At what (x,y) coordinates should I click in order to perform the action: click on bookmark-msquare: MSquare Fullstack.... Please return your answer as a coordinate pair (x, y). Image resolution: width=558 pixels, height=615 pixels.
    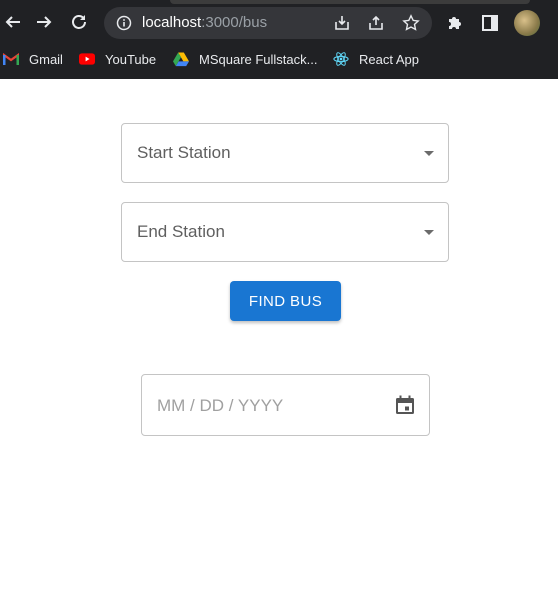
    Looking at the image, I should click on (245, 59).